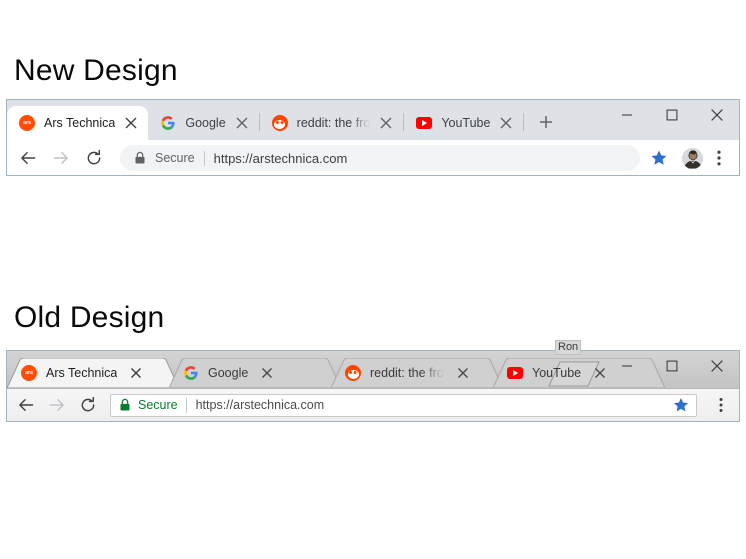 The image size is (746, 559). I want to click on tab-separator, so click(524, 122).